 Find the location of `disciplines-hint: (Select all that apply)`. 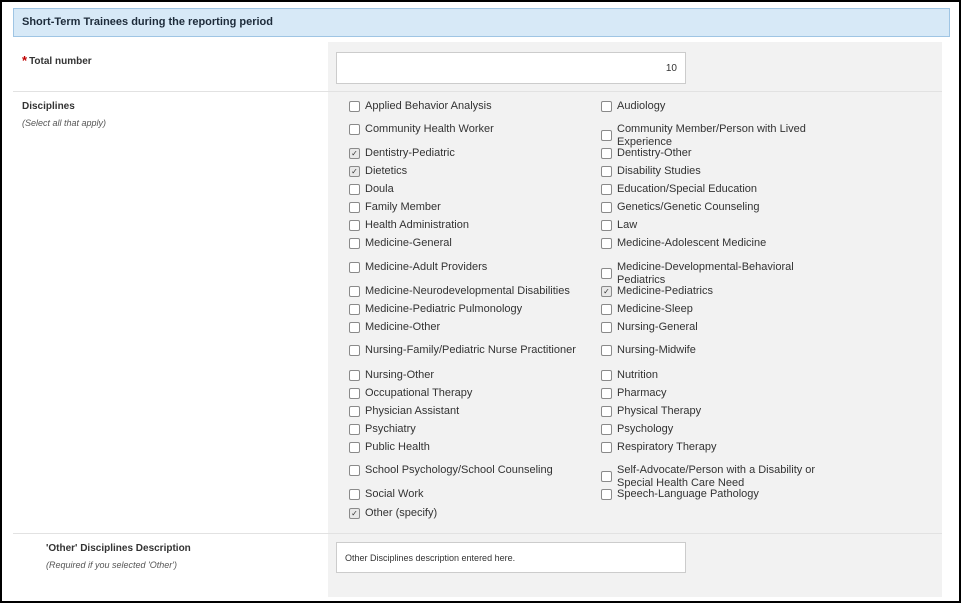

disciplines-hint: (Select all that apply) is located at coordinates (64, 123).